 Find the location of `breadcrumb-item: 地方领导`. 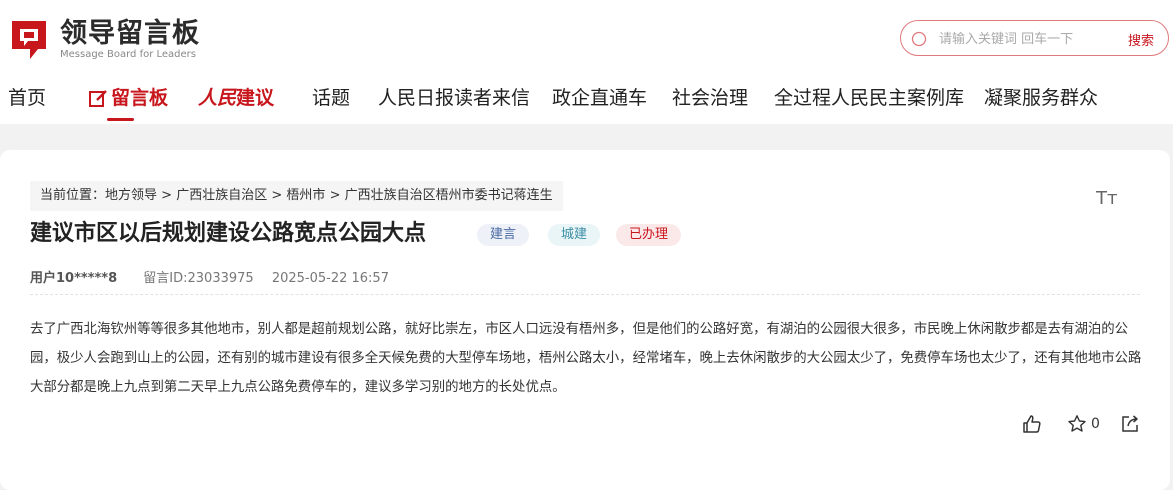

breadcrumb-item: 地方领导 is located at coordinates (131, 195).